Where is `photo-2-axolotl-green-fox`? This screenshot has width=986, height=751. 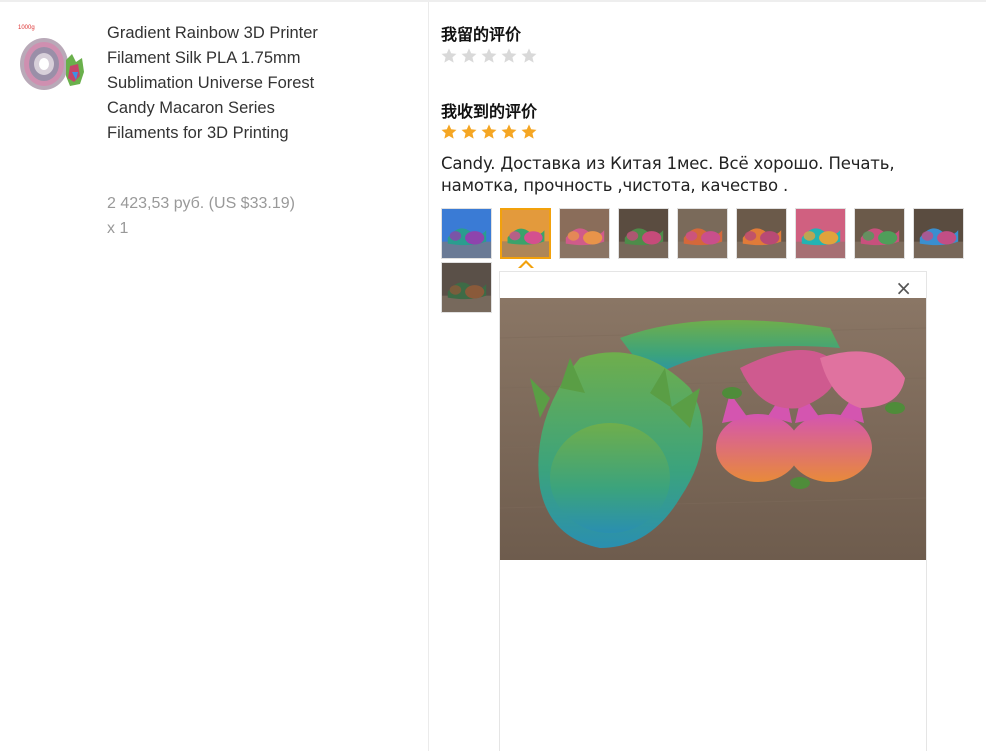
photo-2-axolotl-green-fox is located at coordinates (525, 233).